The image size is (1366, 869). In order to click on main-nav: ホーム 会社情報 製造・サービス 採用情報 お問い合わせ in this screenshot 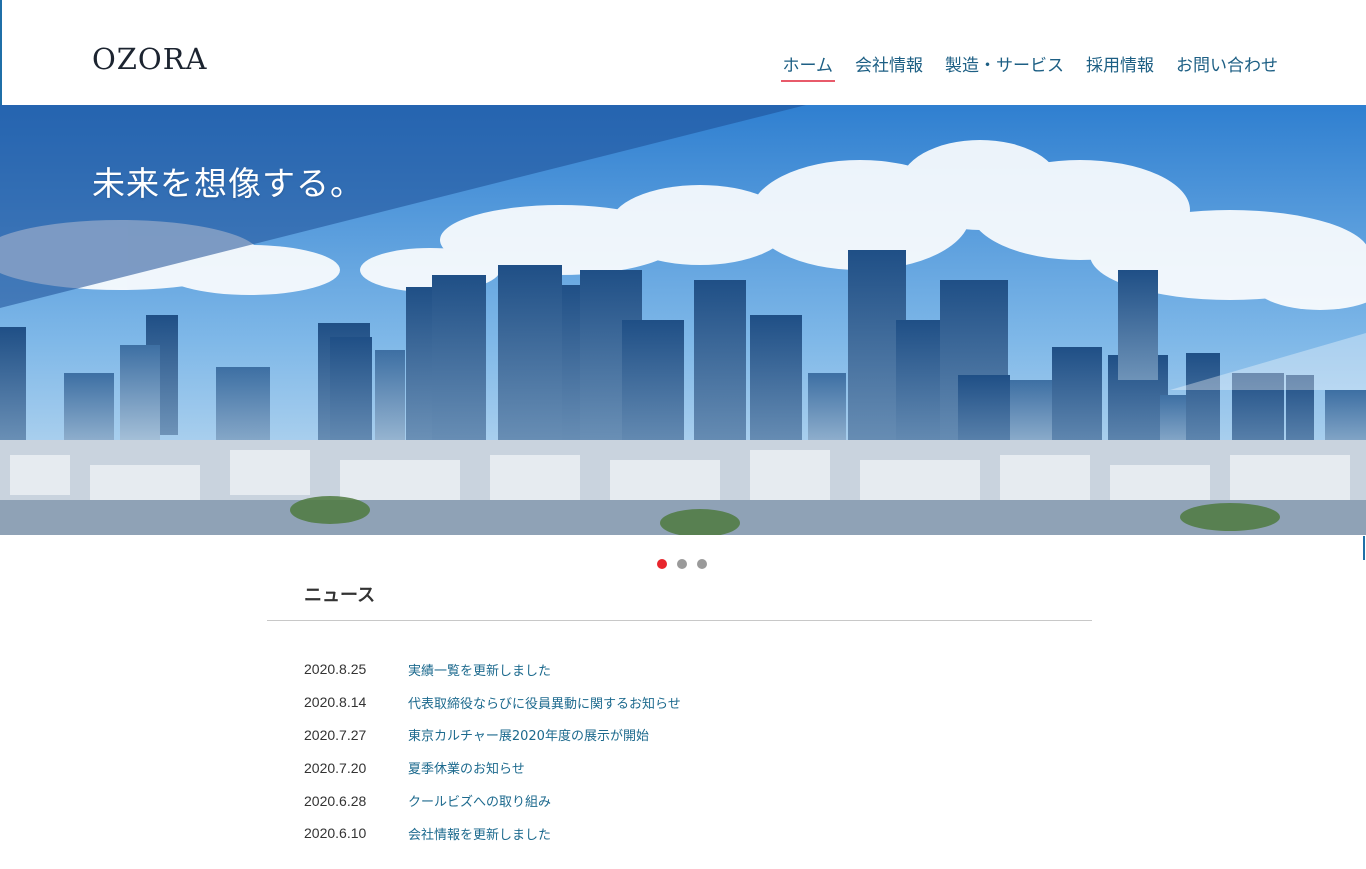, I will do `click(1030, 66)`.